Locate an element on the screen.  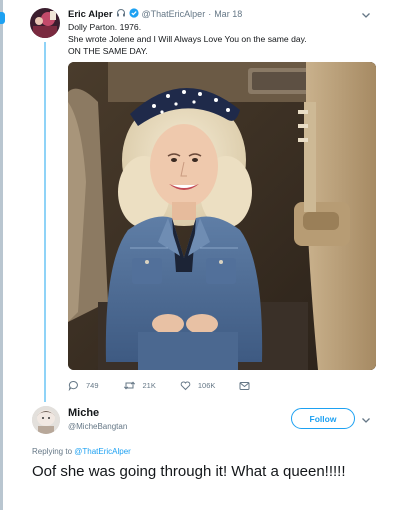
message-icon is located at coordinates (244, 385).